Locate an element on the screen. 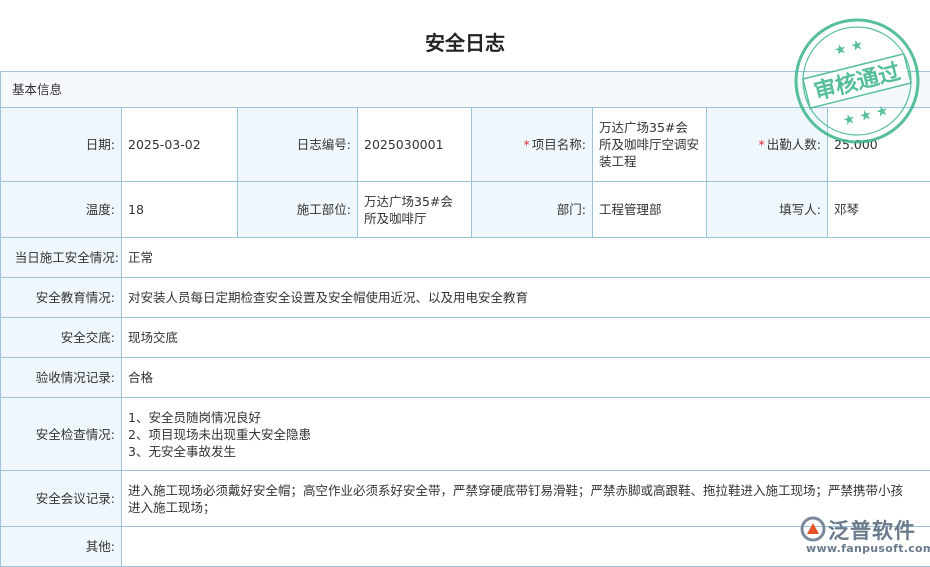 The width and height of the screenshot is (930, 567). logo-name: 泛普软件 is located at coordinates (872, 530).